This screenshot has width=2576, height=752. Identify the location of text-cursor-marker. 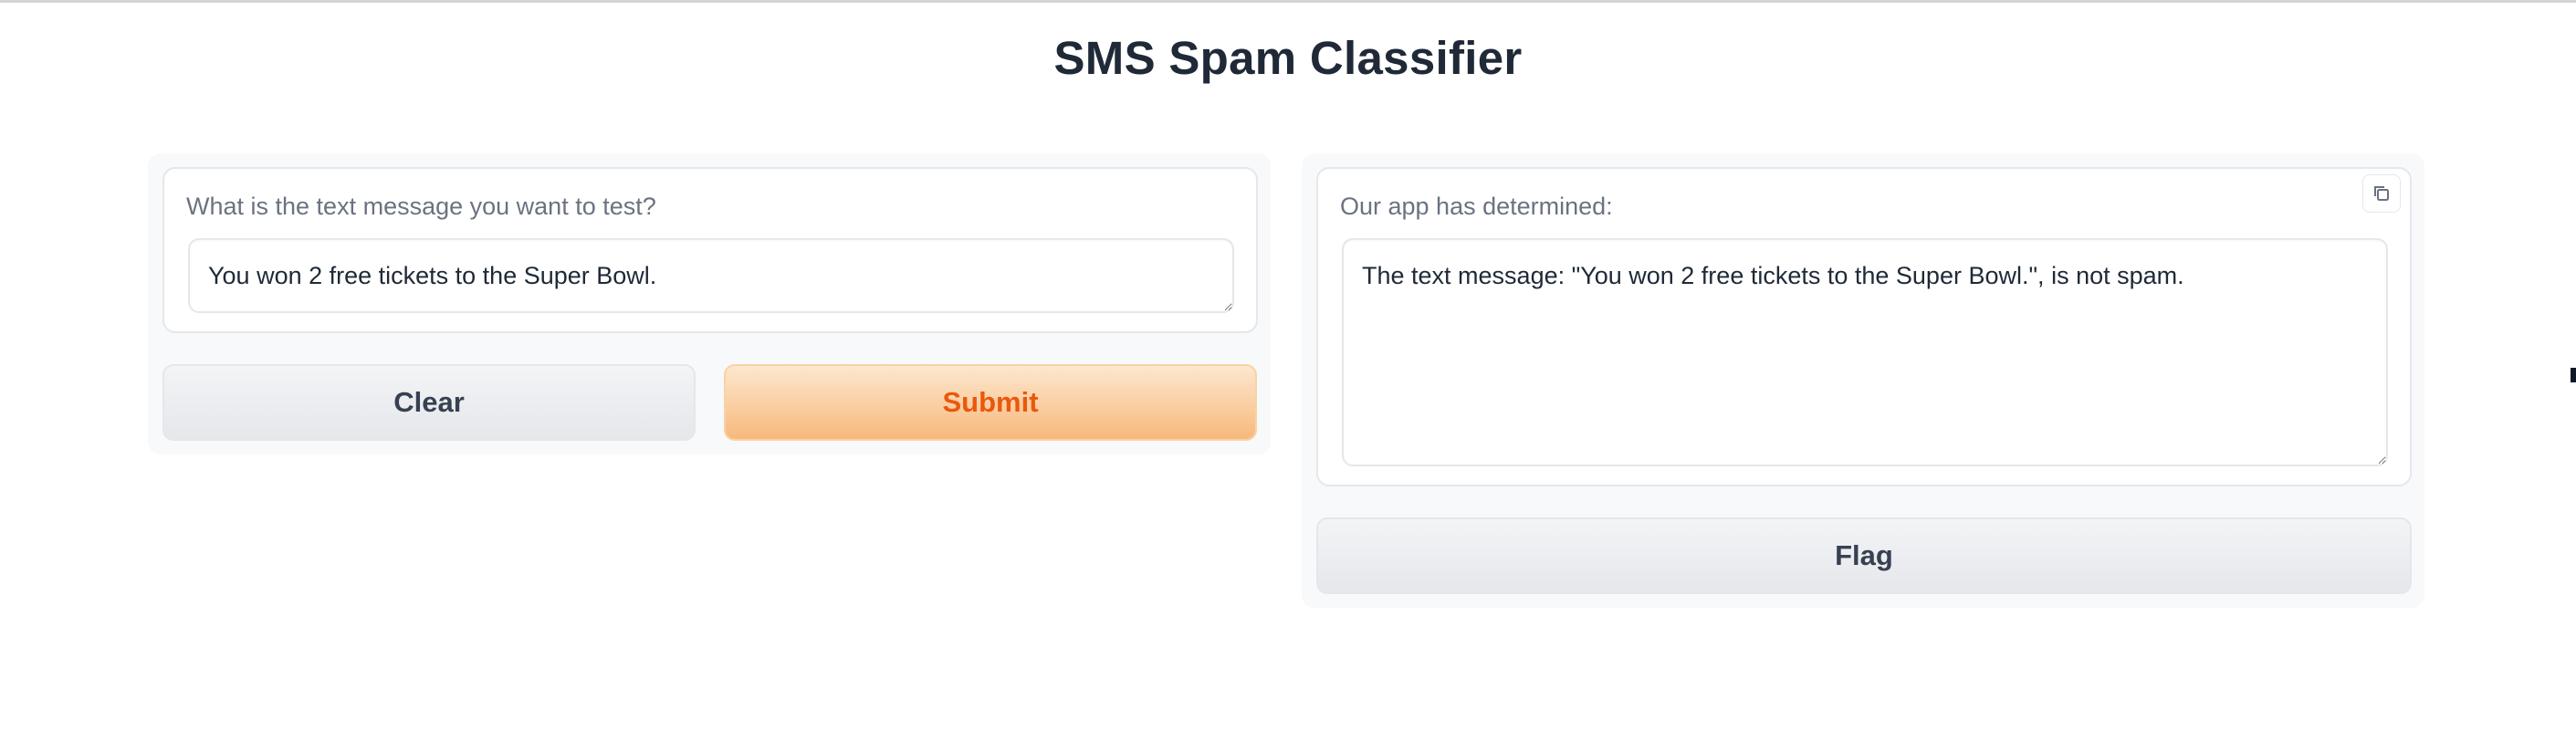
(2573, 375).